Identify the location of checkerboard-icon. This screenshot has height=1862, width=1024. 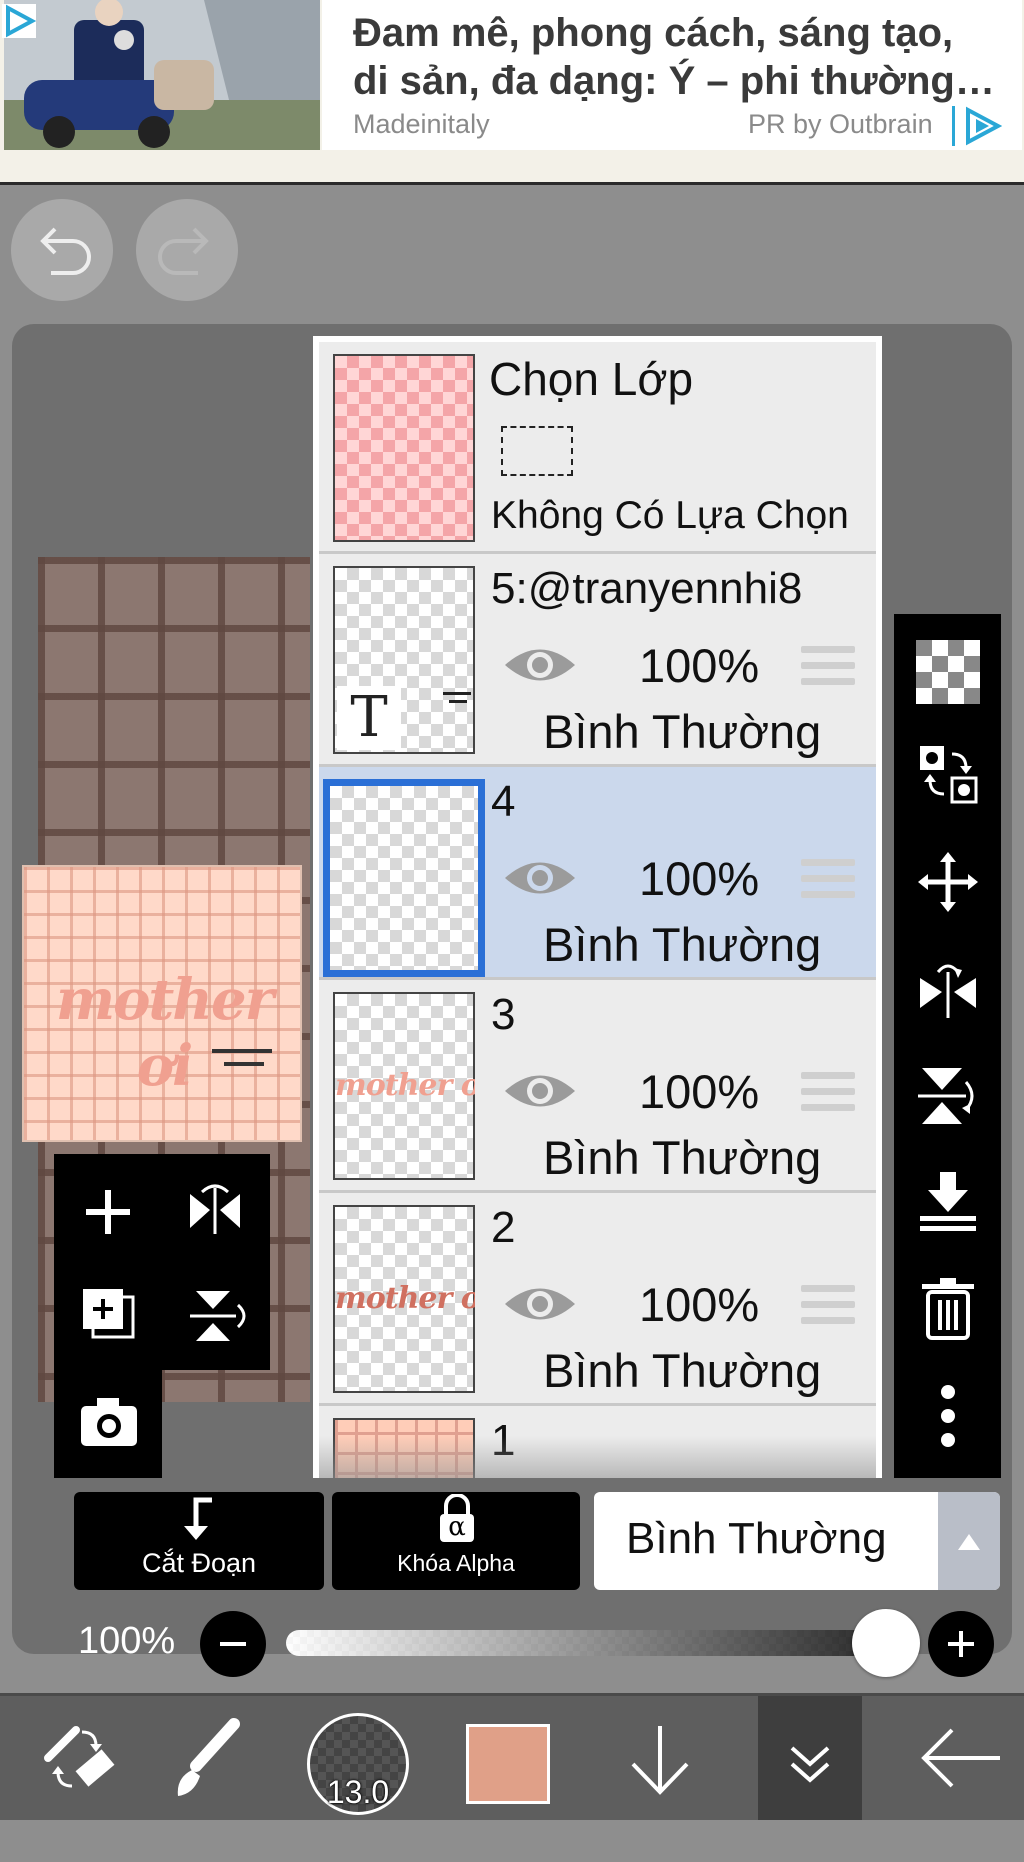
(947, 672).